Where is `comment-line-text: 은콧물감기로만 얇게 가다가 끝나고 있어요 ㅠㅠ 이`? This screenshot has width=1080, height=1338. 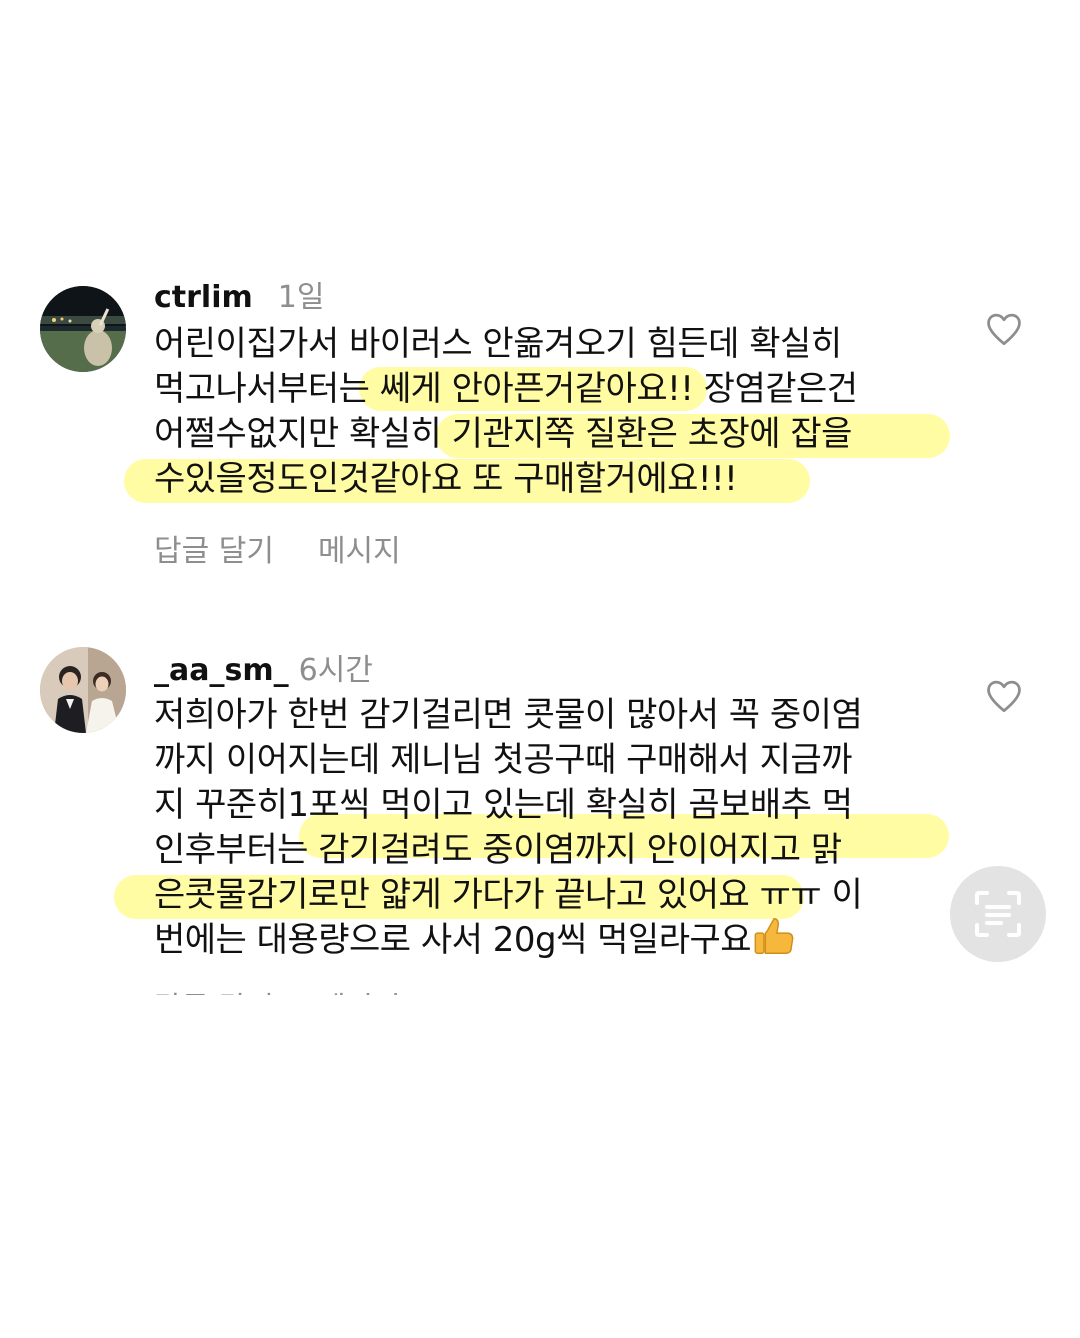 comment-line-text: 은콧물감기로만 얇게 가다가 끝나고 있어요 ㅠㅠ 이 is located at coordinates (508, 895).